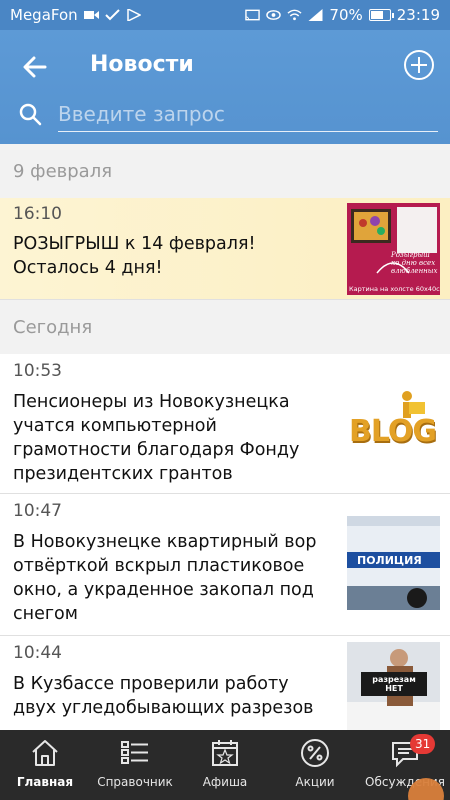 The image size is (450, 800). I want to click on percent-icon, so click(315, 753).